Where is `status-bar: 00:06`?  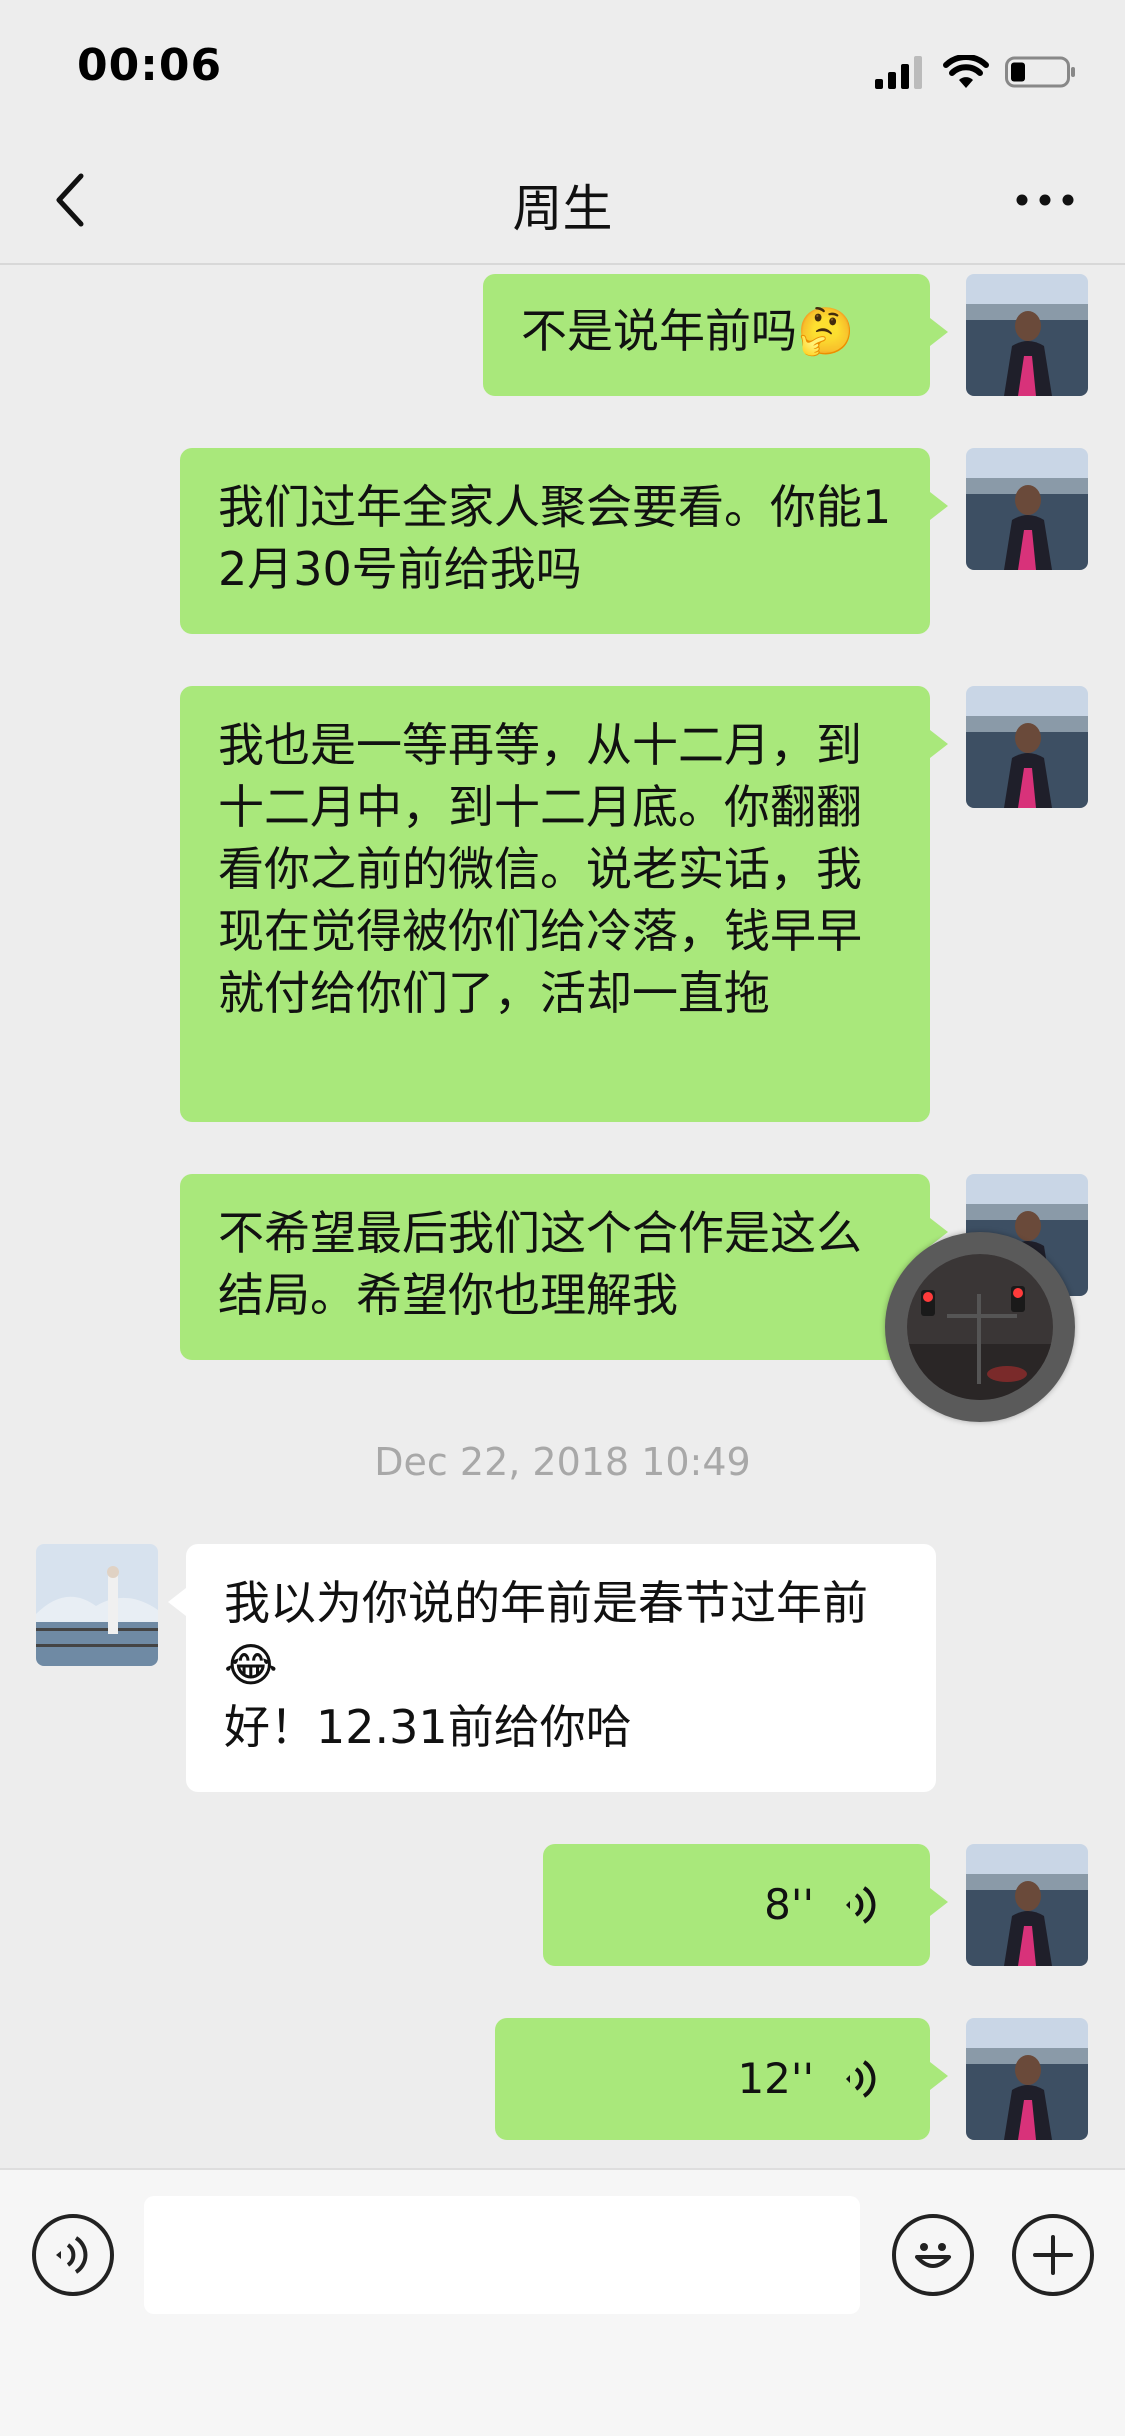
status-bar: 00:06 is located at coordinates (562, 67).